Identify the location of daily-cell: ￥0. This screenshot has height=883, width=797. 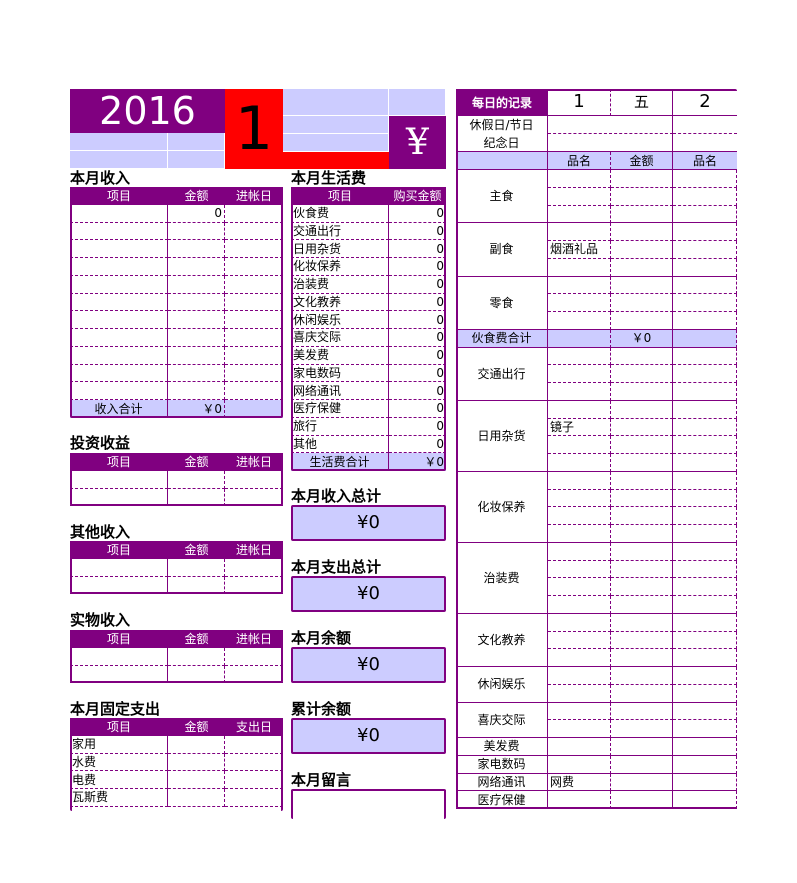
(642, 338).